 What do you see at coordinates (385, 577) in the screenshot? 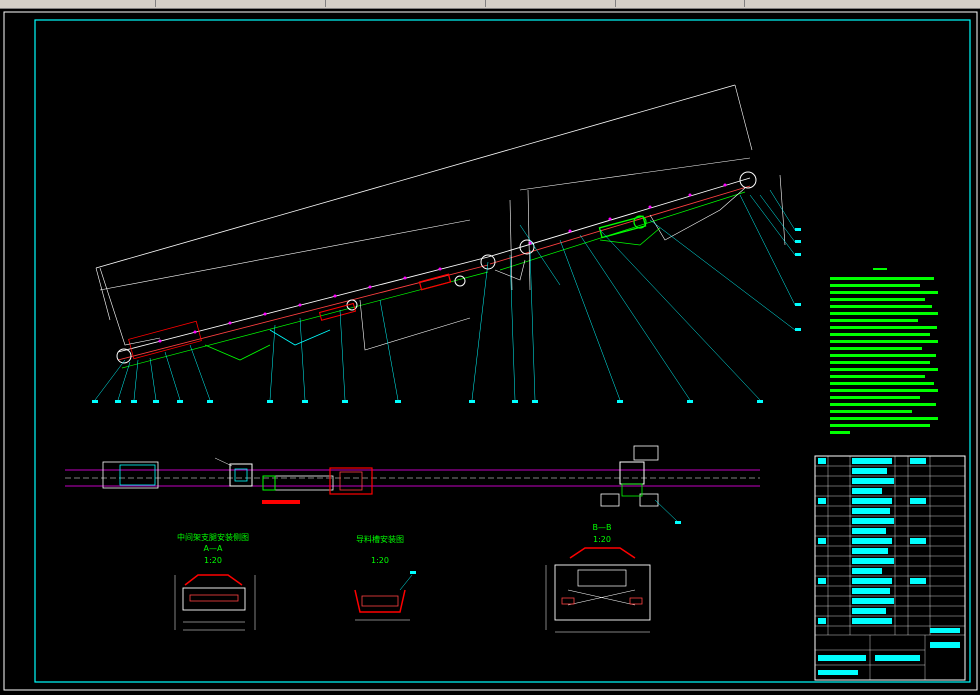
I see `guide-chute-view: 导料槽安装图 1:20` at bounding box center [385, 577].